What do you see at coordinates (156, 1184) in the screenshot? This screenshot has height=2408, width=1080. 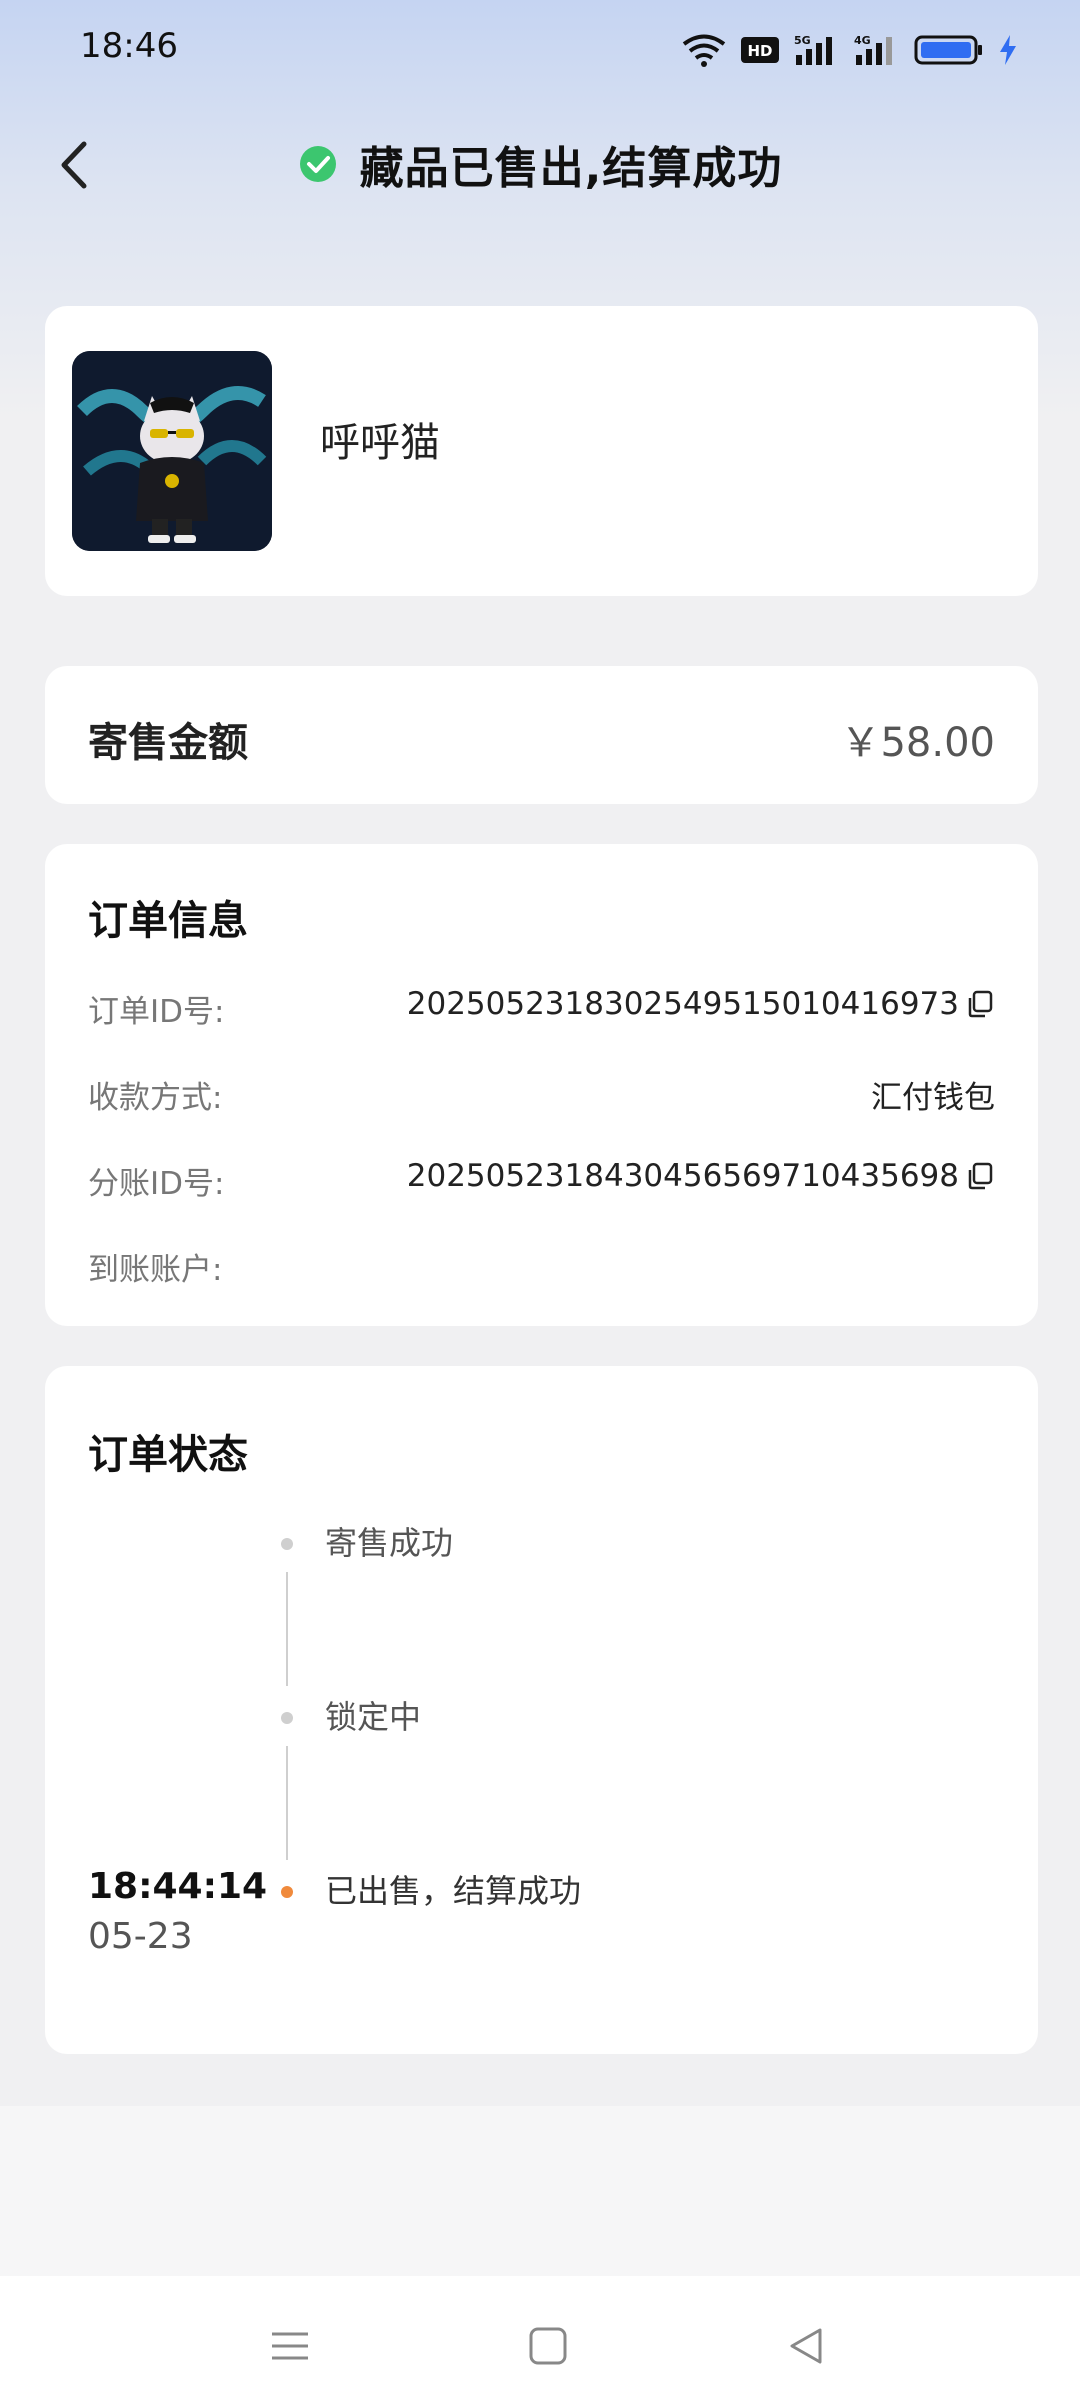 I see `split-id-label: 分账ID号:` at bounding box center [156, 1184].